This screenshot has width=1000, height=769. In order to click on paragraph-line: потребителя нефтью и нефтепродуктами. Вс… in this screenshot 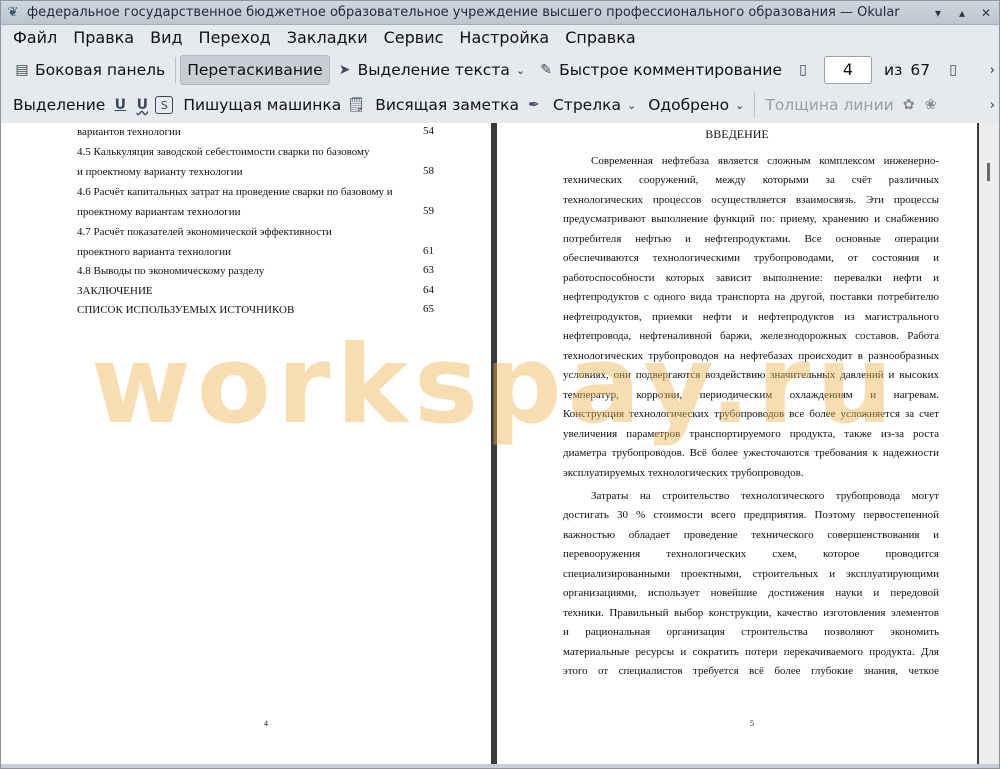, I will do `click(751, 239)`.